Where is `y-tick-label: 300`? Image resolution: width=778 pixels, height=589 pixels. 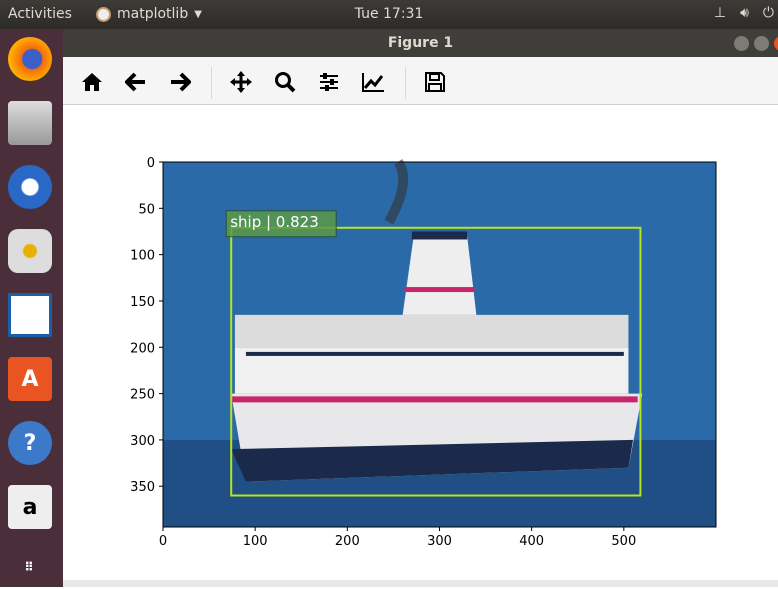 y-tick-label: 300 is located at coordinates (142, 441).